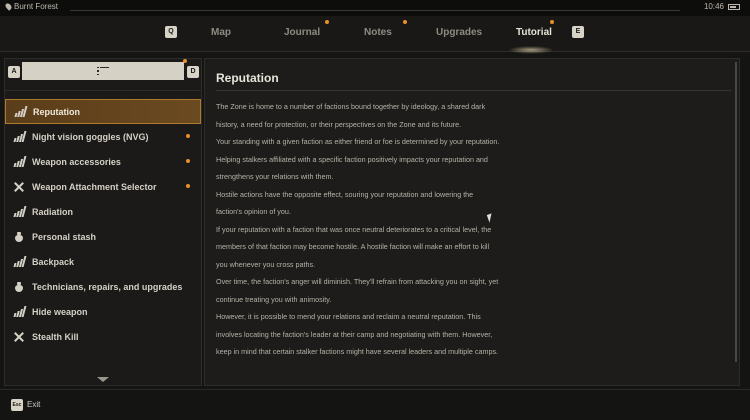 Image resolution: width=750 pixels, height=420 pixels. Describe the element at coordinates (734, 6) in the screenshot. I see `battery-icon` at that location.